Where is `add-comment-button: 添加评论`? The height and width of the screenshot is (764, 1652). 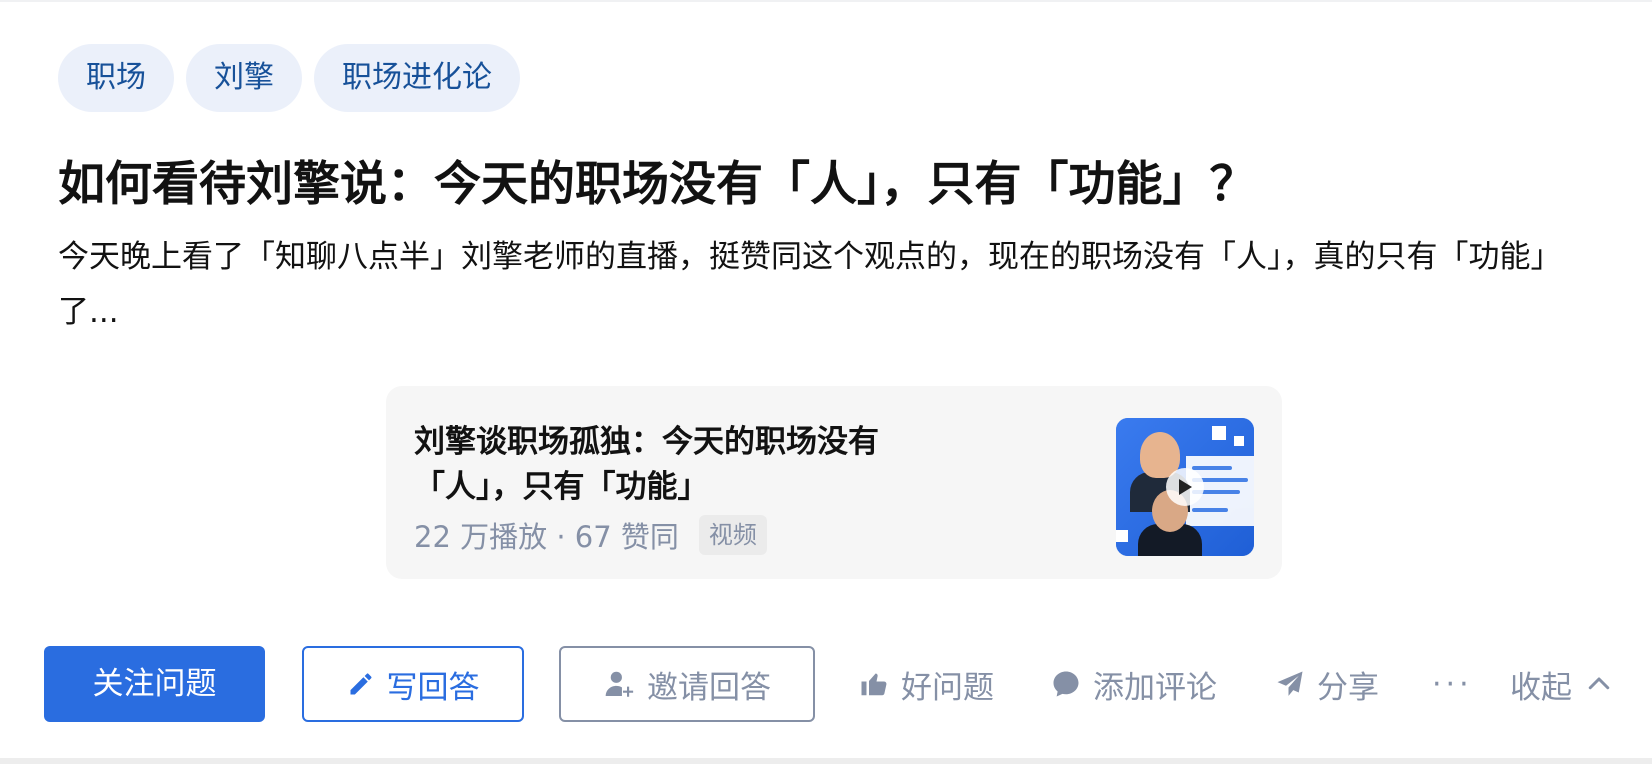
add-comment-button: 添加评论 is located at coordinates (1134, 684).